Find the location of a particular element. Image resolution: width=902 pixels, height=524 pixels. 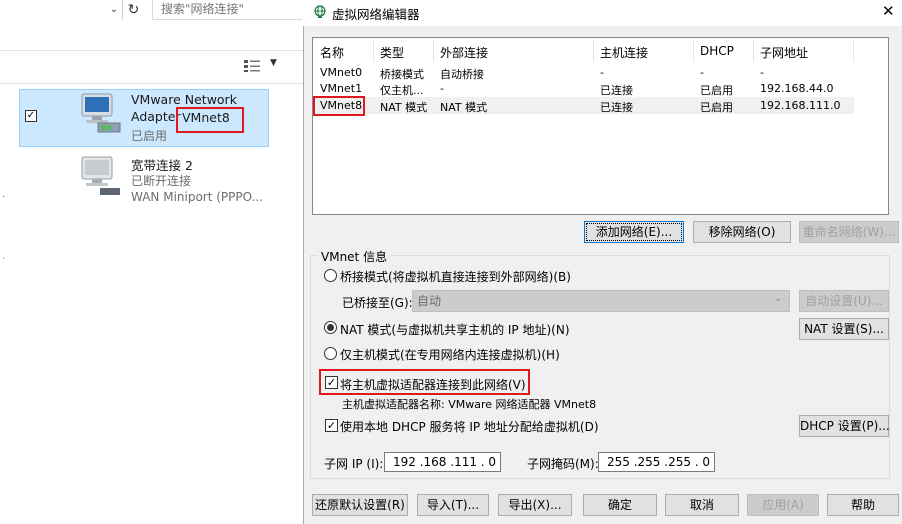

adapter-title: VMware Network is located at coordinates (184, 99).